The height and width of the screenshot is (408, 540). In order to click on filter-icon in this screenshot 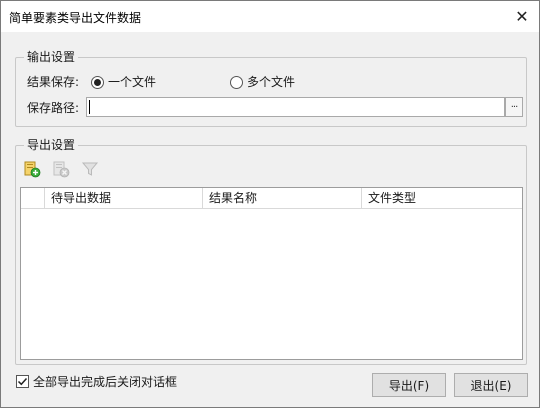, I will do `click(90, 169)`.